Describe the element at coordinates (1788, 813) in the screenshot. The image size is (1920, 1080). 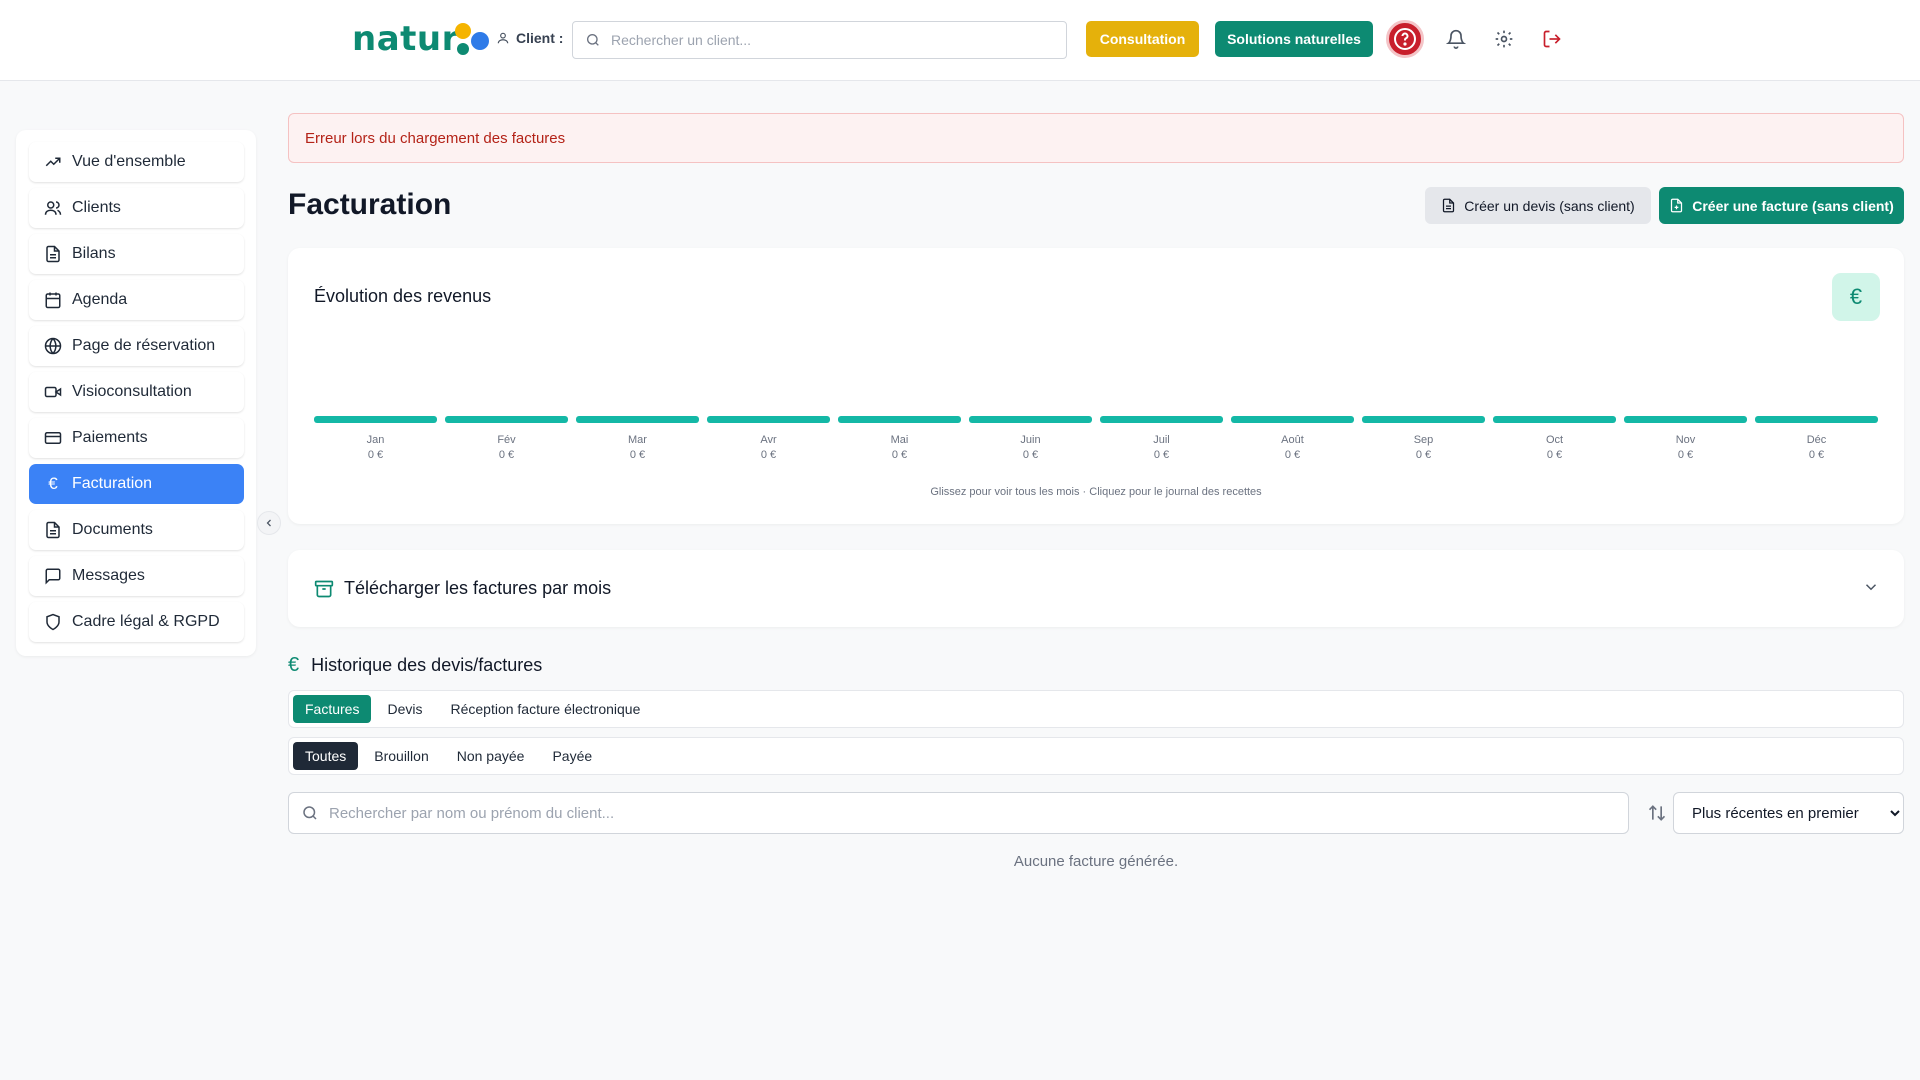
I see `sort-order-select: Plus récentes en premier` at that location.